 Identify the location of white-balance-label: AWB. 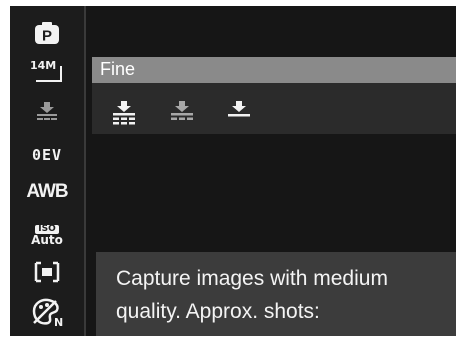
(47, 192).